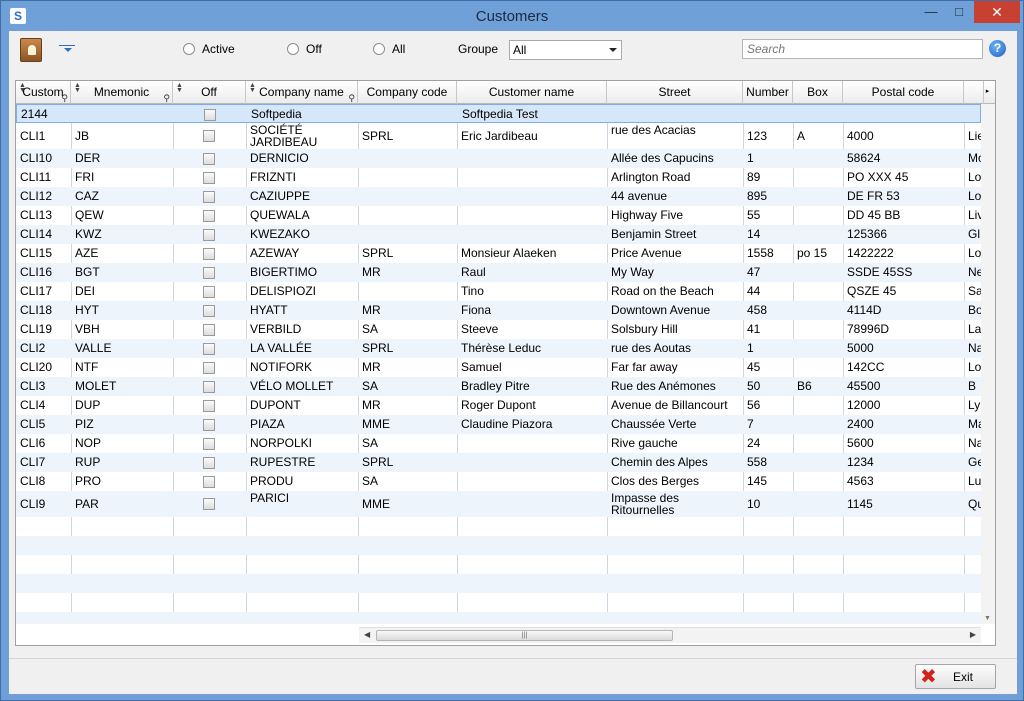 Image resolution: width=1024 pixels, height=701 pixels. Describe the element at coordinates (498, 234) in the screenshot. I see `table-row: CLI14 KWZ KWEZAKO Benjamin Street 14 125366 Gl` at that location.